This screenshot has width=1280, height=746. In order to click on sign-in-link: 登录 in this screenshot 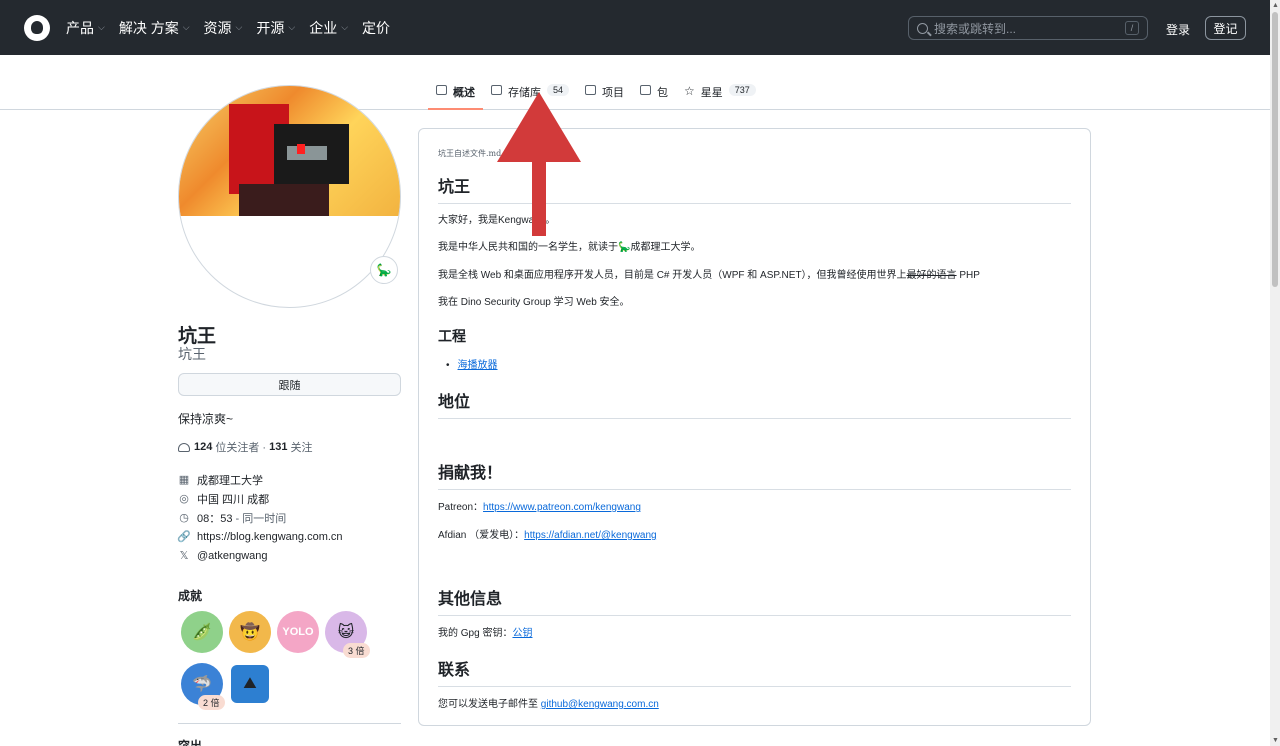, I will do `click(1178, 29)`.